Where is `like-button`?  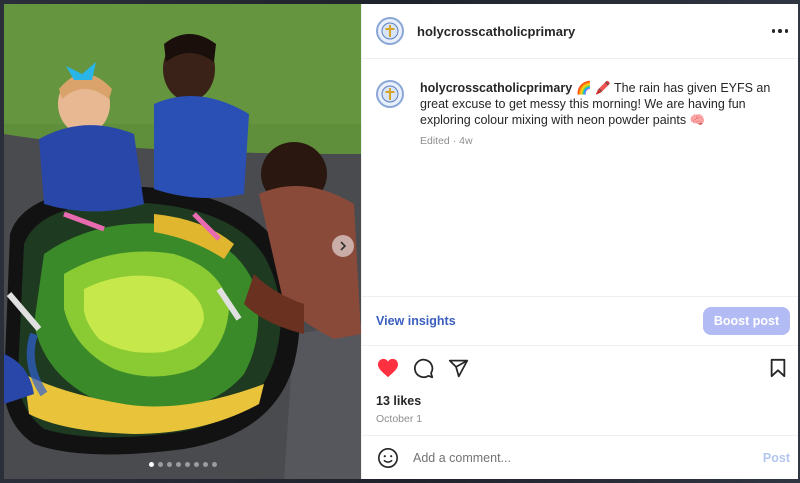
like-button is located at coordinates (388, 368).